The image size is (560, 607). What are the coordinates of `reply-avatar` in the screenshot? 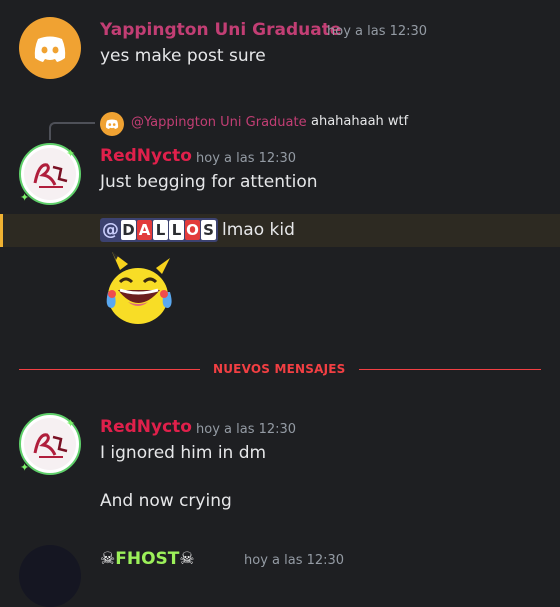 It's located at (112, 124).